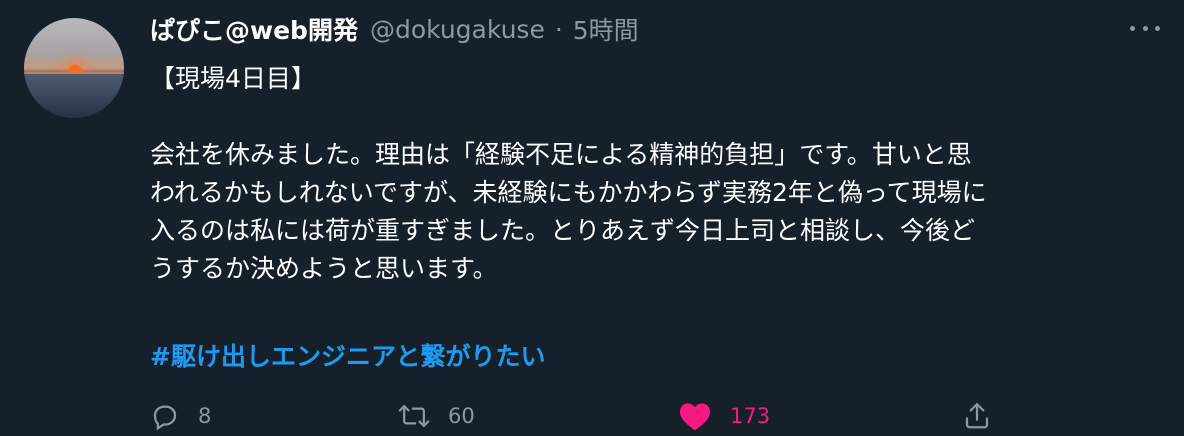 The image size is (1184, 436). What do you see at coordinates (165, 416) in the screenshot?
I see `reply-icon` at bounding box center [165, 416].